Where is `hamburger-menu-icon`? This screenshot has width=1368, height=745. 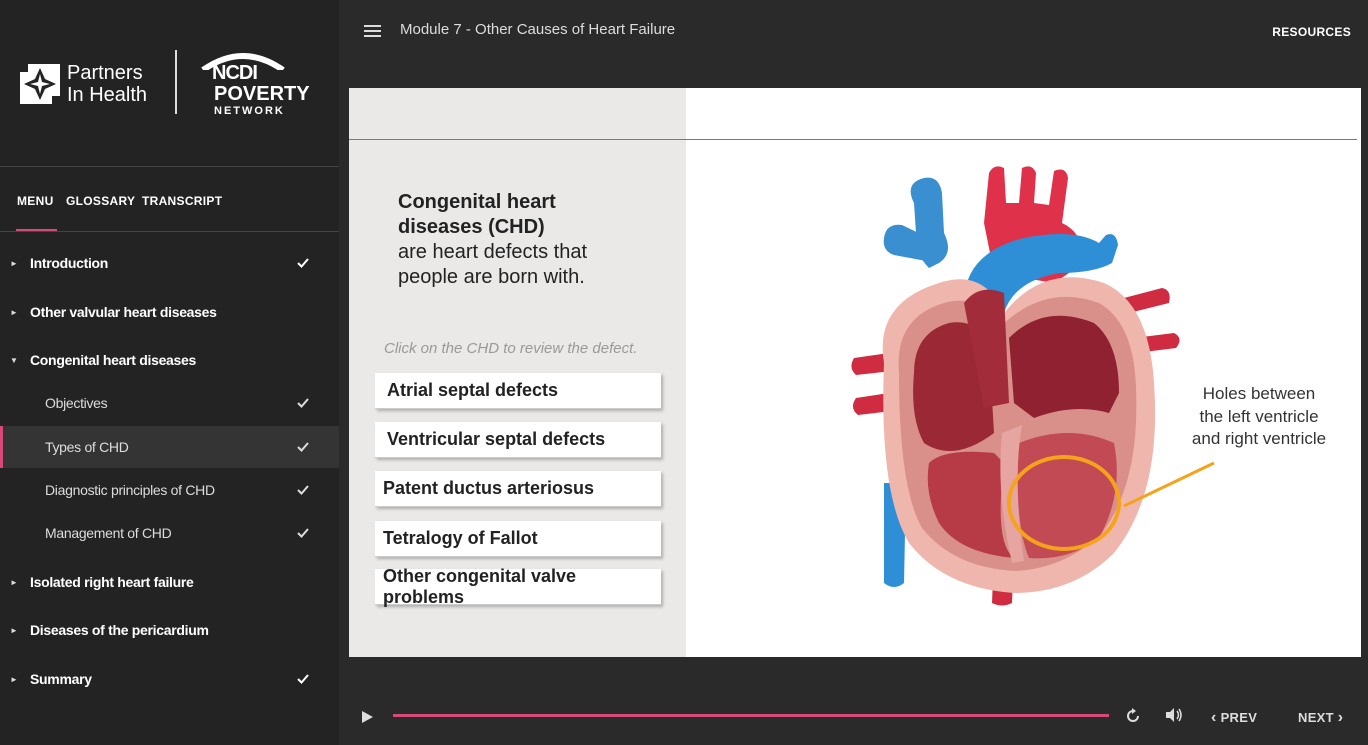
hamburger-menu-icon is located at coordinates (372, 31).